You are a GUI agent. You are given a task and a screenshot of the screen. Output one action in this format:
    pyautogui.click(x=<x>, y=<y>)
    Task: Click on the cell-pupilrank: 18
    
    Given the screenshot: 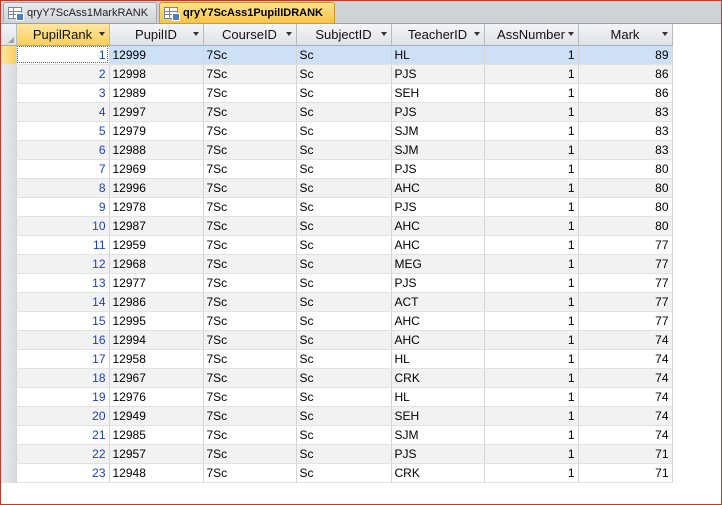 What is the action you would take?
    pyautogui.click(x=63, y=378)
    